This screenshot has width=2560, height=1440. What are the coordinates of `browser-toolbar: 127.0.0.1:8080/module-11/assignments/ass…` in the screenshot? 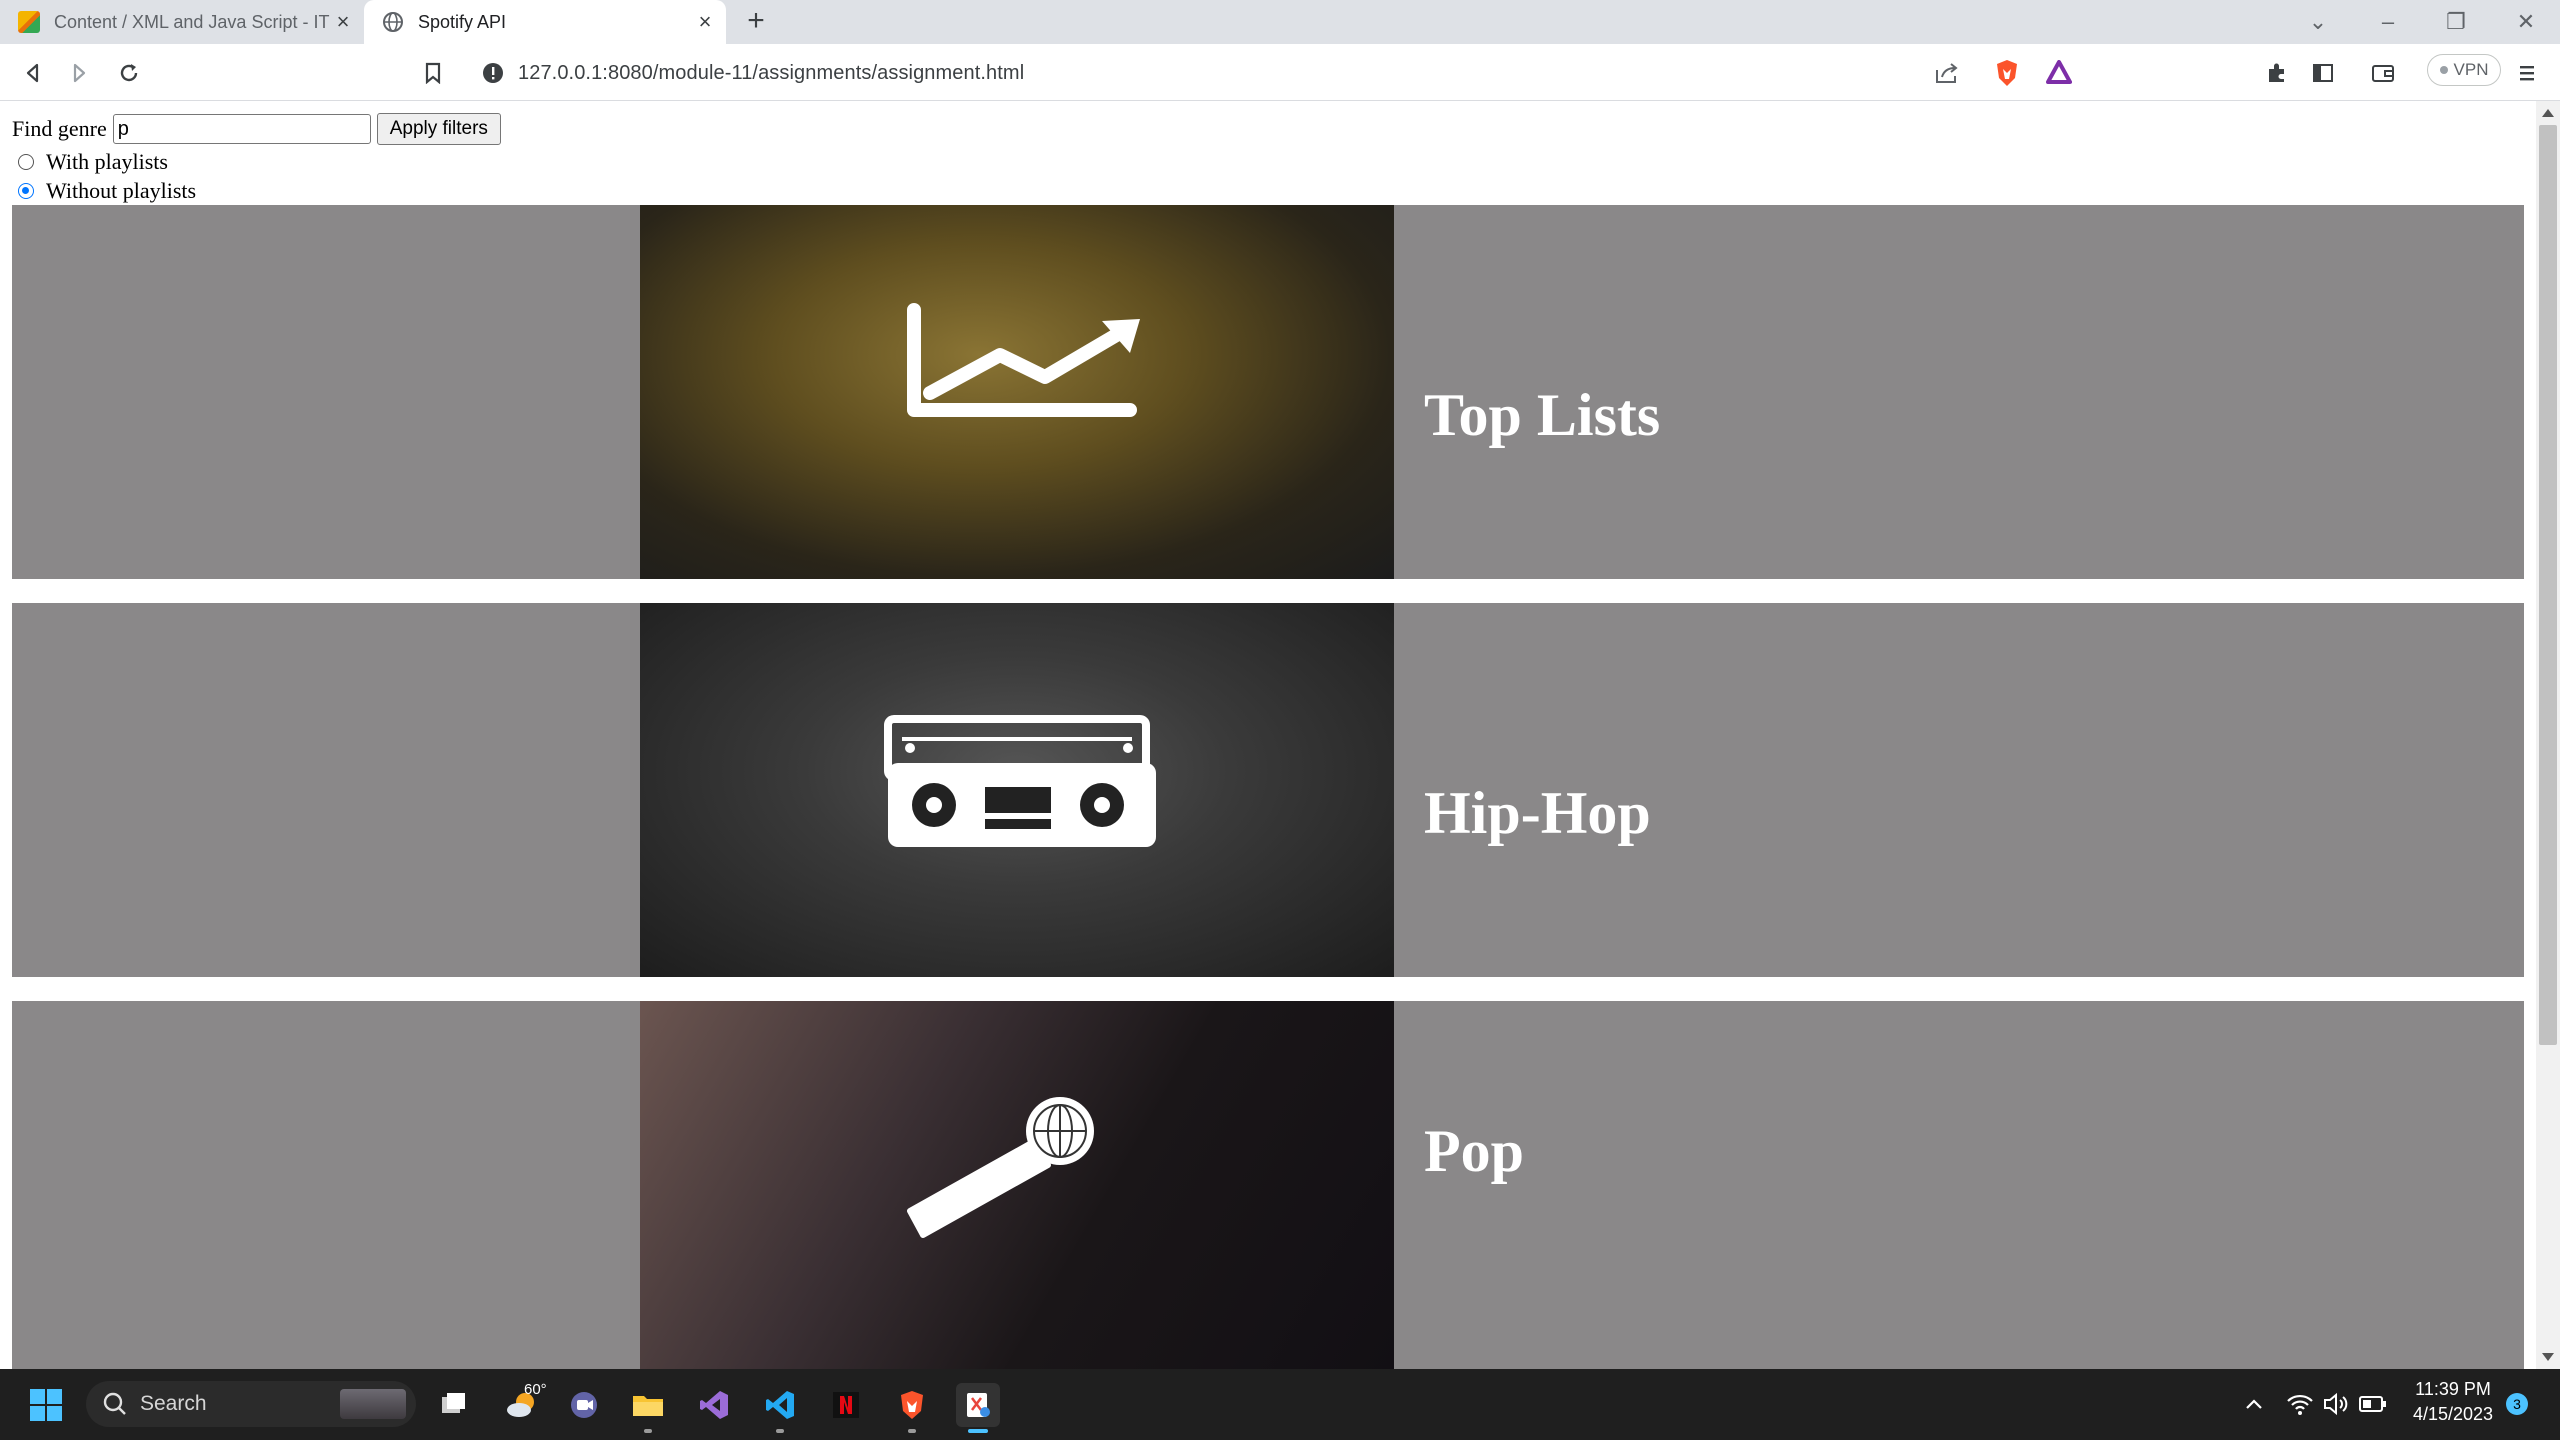 It's located at (1280, 72).